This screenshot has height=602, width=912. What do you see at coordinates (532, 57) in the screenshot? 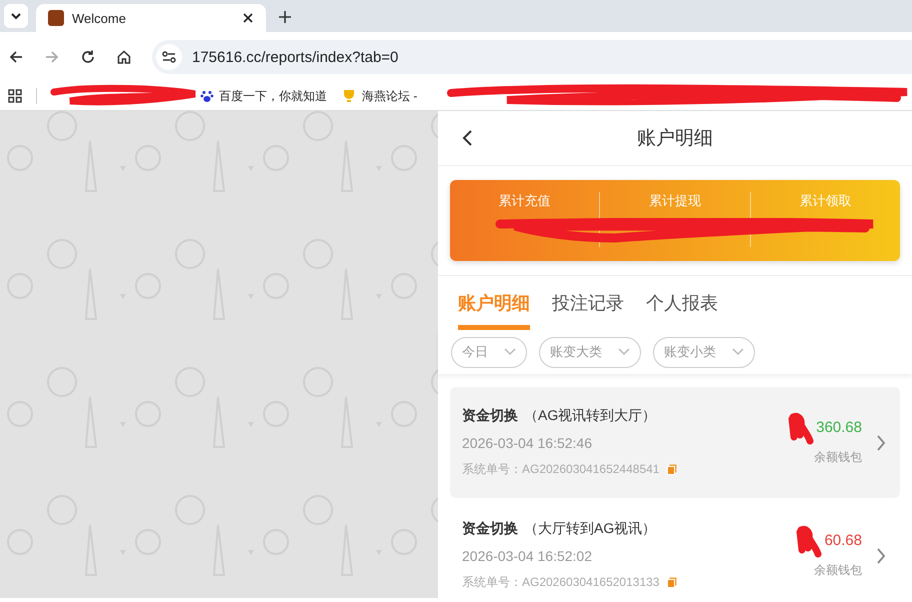
I see `address-bar: 175616.cc/reports/index?tab=0` at bounding box center [532, 57].